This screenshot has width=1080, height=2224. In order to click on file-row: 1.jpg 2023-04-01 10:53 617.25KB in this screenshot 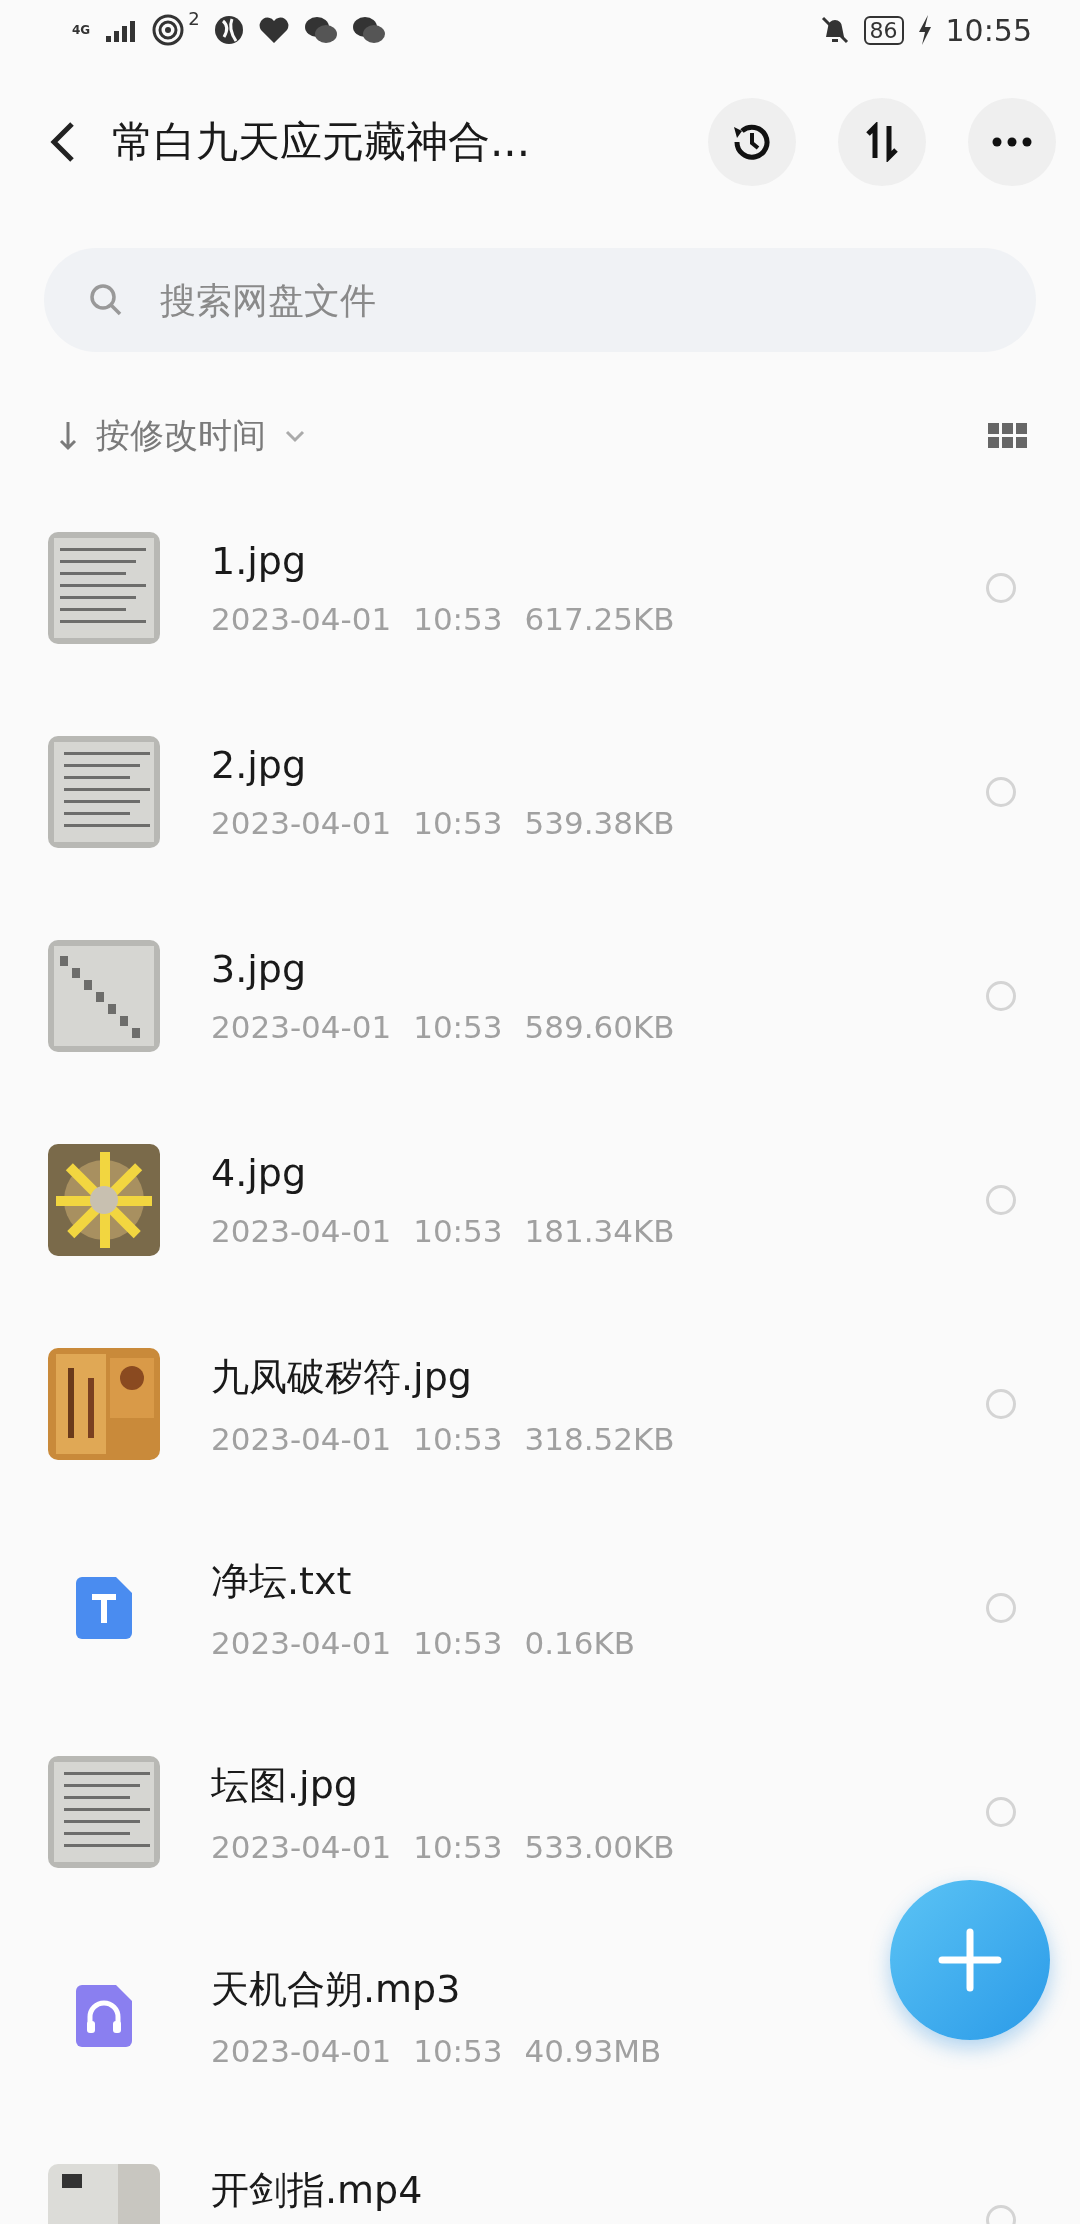, I will do `click(540, 588)`.